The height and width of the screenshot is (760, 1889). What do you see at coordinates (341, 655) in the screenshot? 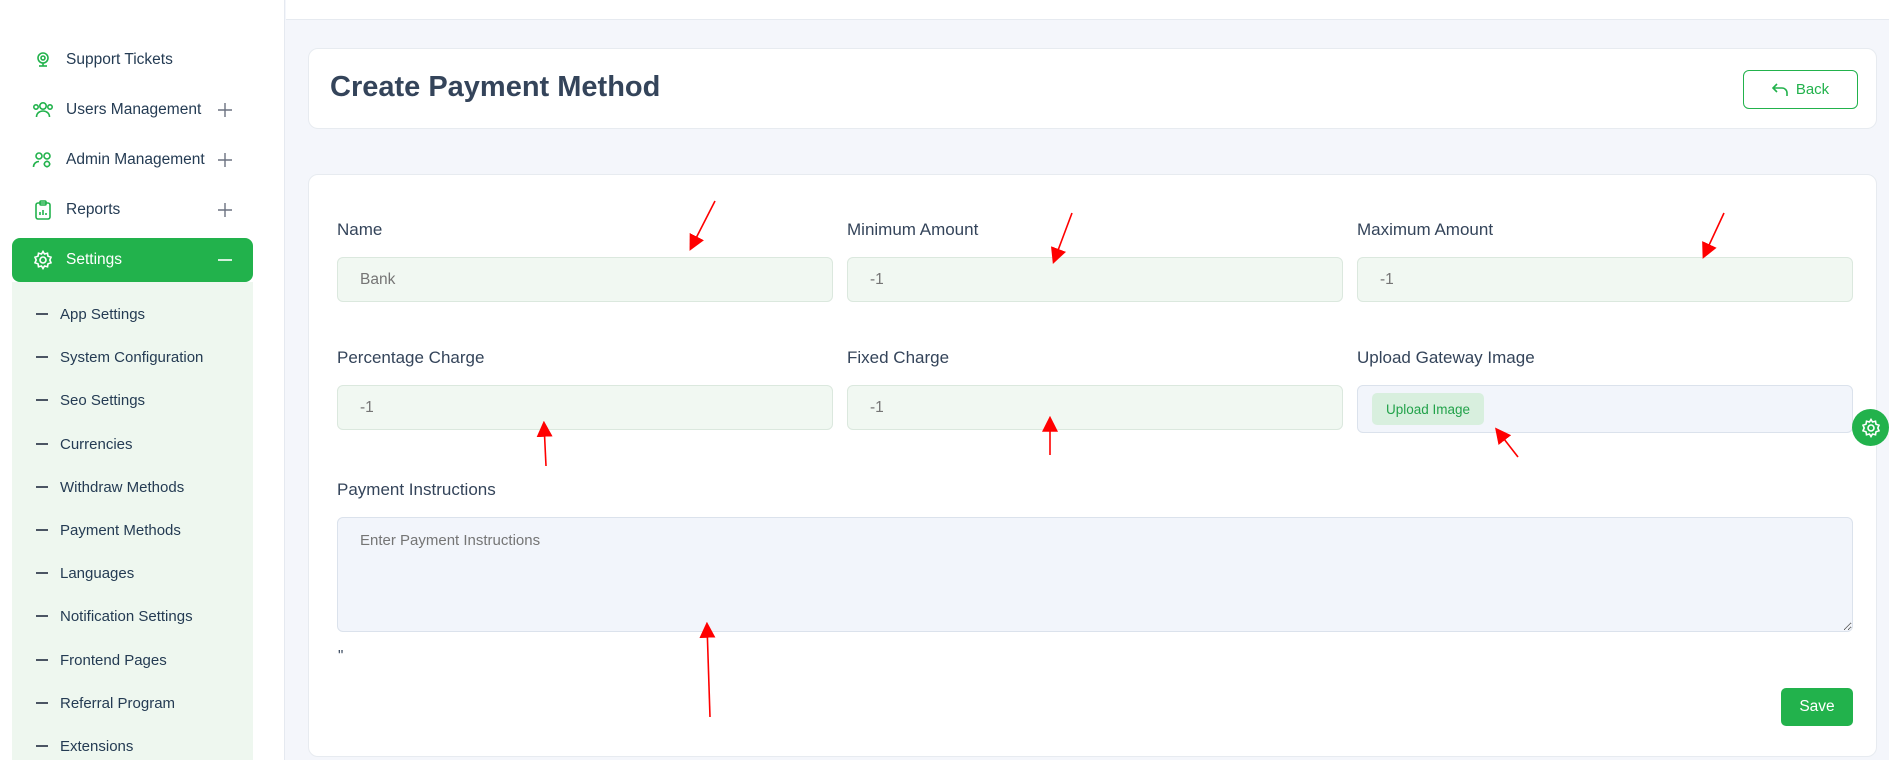
I see `stray-text: "` at bounding box center [341, 655].